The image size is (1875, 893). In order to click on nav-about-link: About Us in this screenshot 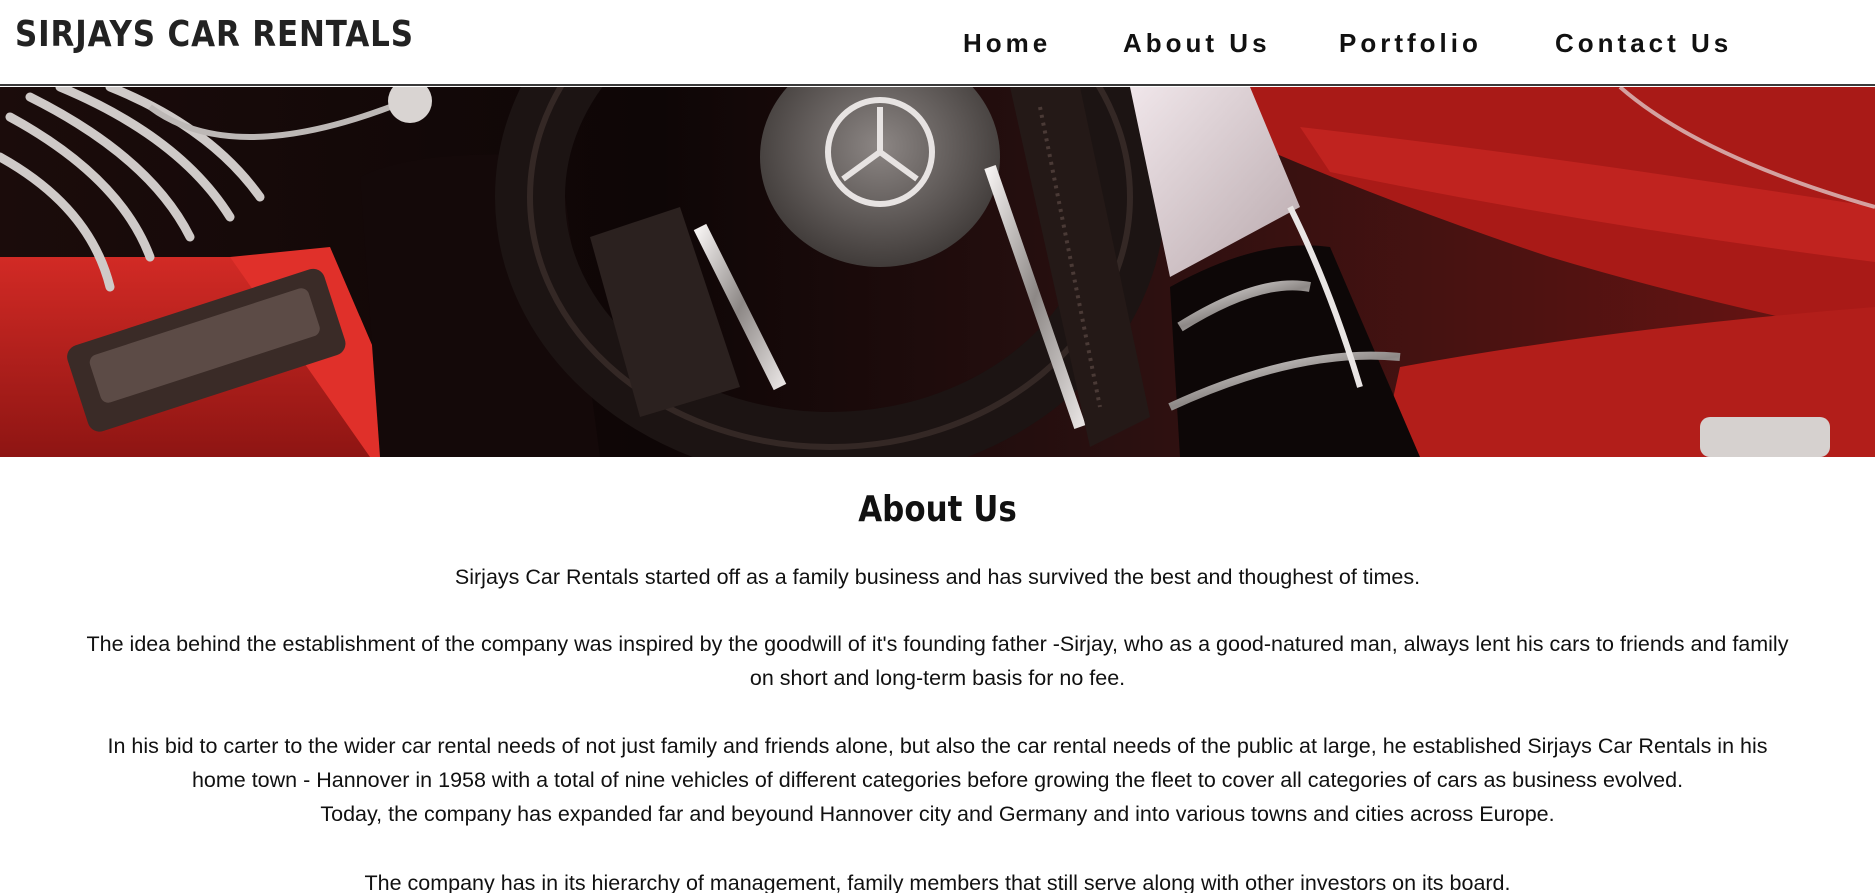, I will do `click(1197, 43)`.